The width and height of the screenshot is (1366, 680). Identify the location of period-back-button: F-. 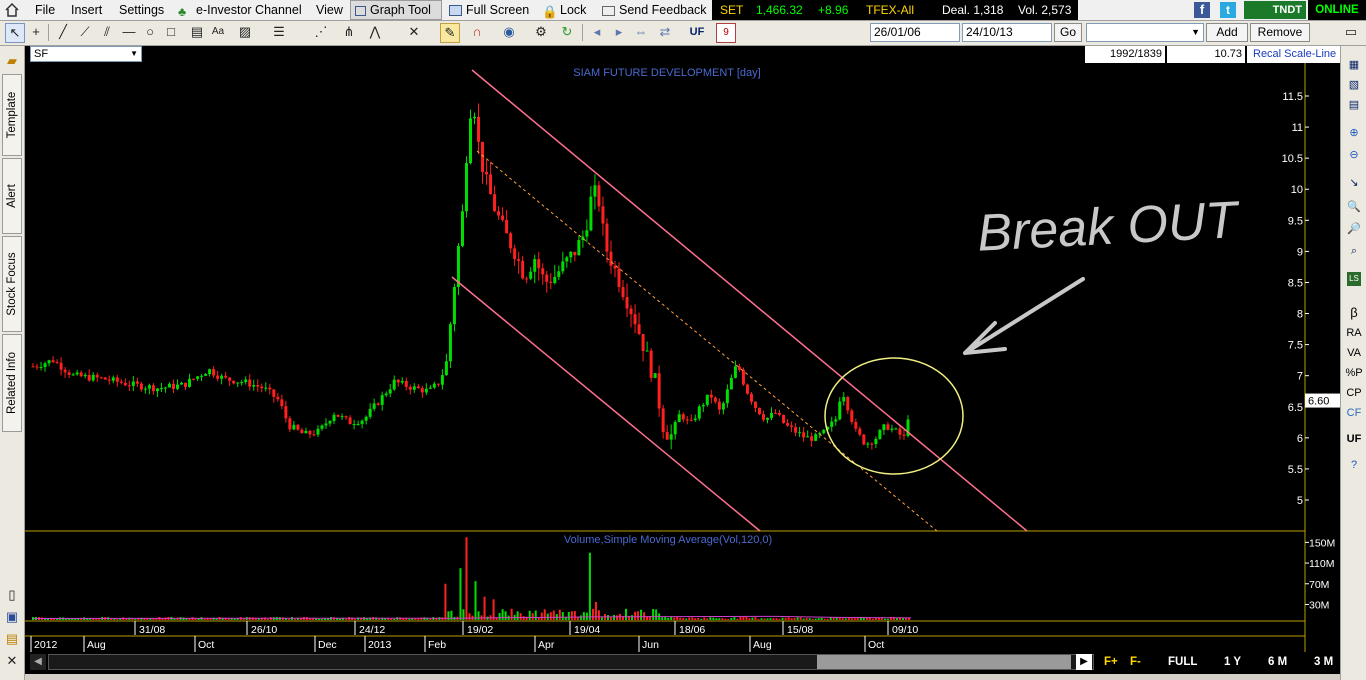
(1135, 662).